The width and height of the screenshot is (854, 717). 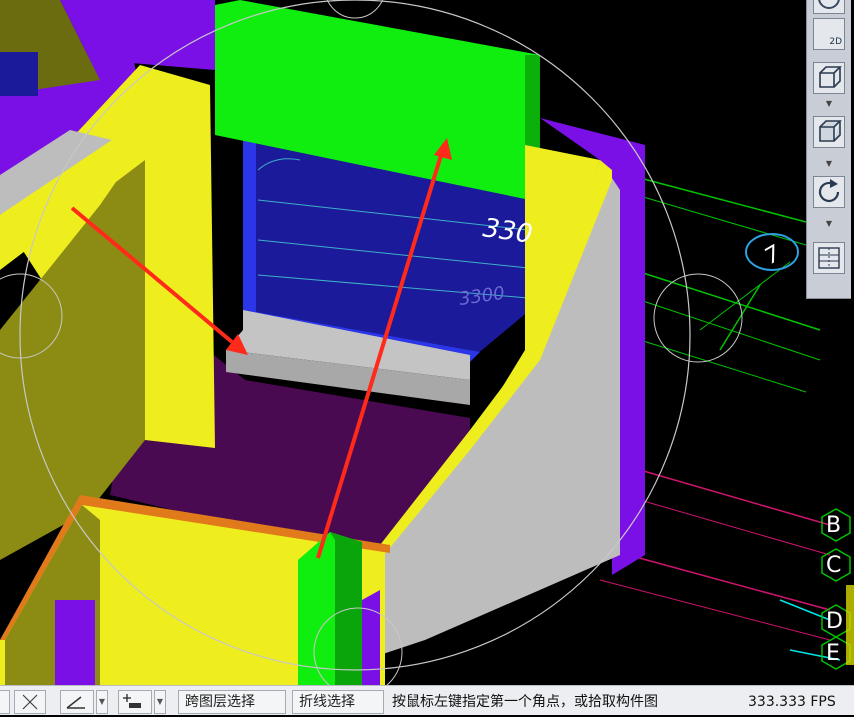 I want to click on fps-readout: 333.333 FPS, so click(x=792, y=702).